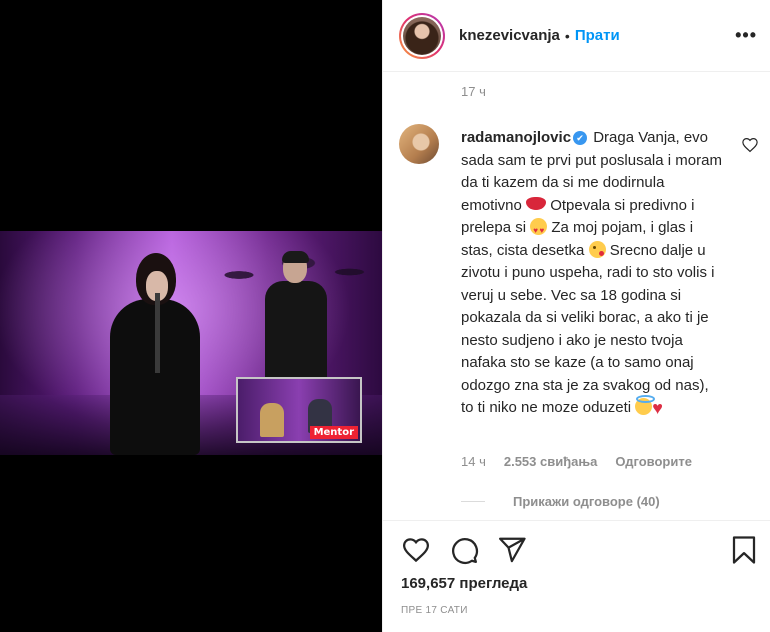 This screenshot has height=632, width=770. I want to click on lips-emoji-icon, so click(536, 203).